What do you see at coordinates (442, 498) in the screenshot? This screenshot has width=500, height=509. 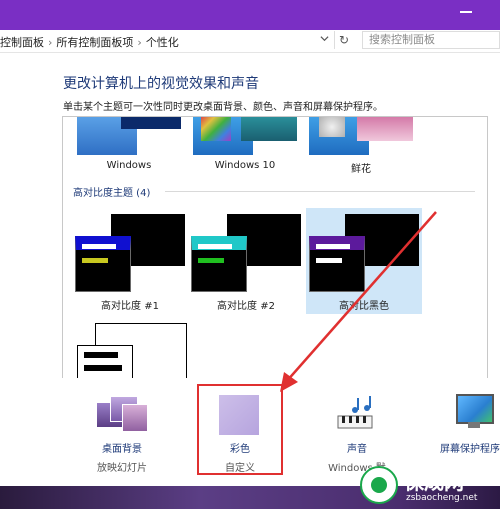 I see `watermark-domain: zsbaocheng.net` at bounding box center [442, 498].